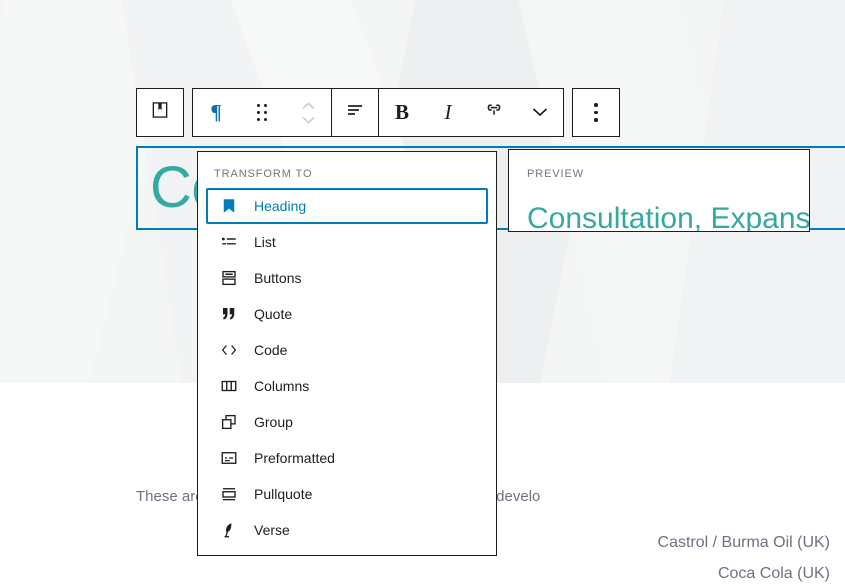 The height and width of the screenshot is (587, 845). What do you see at coordinates (347, 206) in the screenshot?
I see `transform-option-heading: Heading` at bounding box center [347, 206].